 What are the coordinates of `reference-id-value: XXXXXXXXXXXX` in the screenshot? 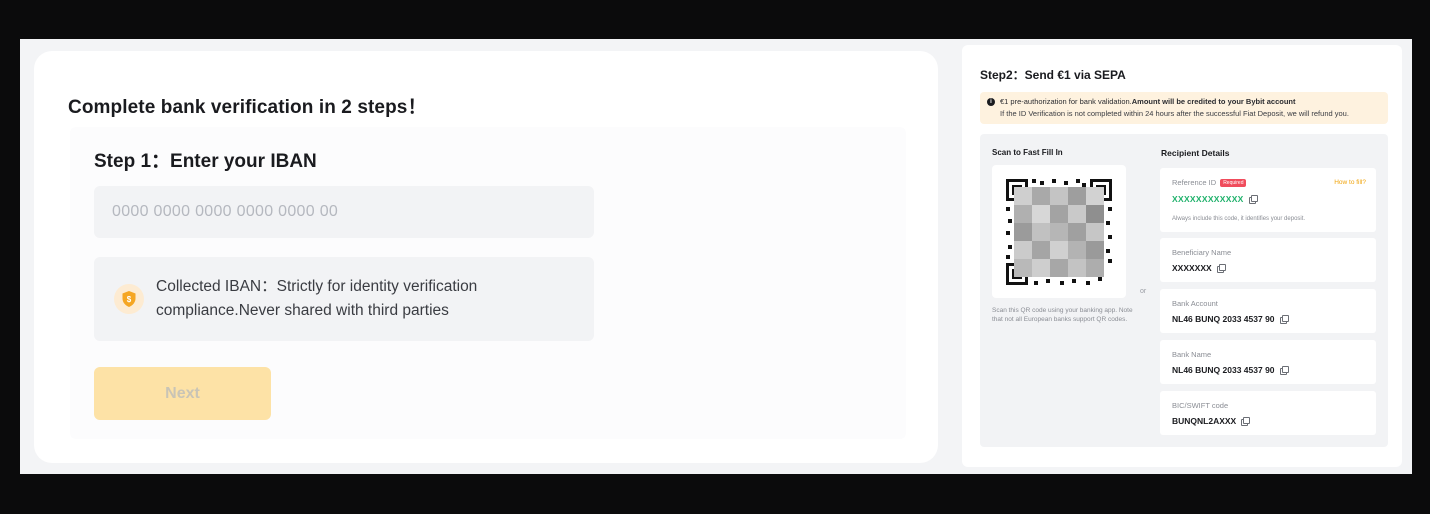 It's located at (1215, 199).